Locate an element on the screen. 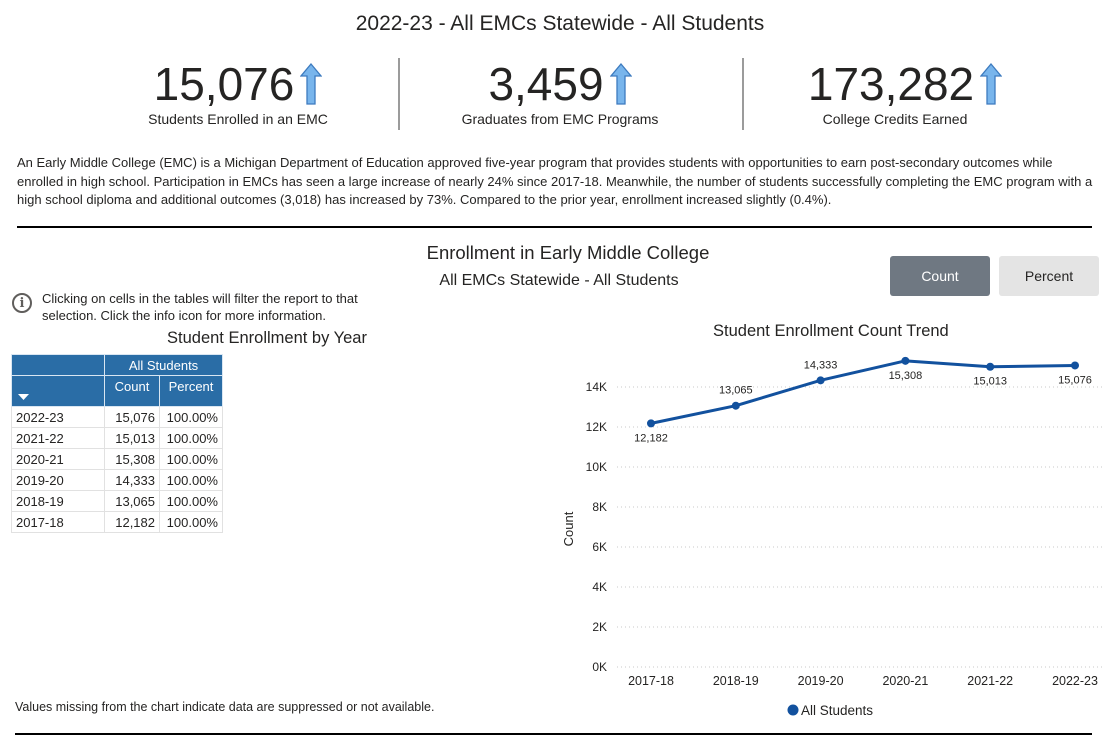 The height and width of the screenshot is (745, 1108). table-row: 2022-23 15,076 100.00% is located at coordinates (117, 417).